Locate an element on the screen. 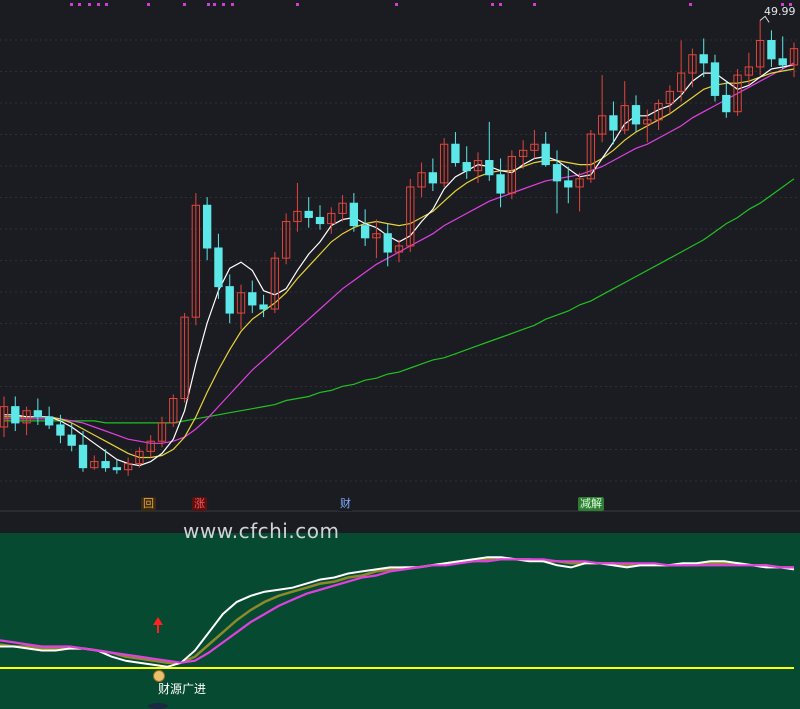 This screenshot has width=800, height=709. signal-arrow-head is located at coordinates (158, 621).